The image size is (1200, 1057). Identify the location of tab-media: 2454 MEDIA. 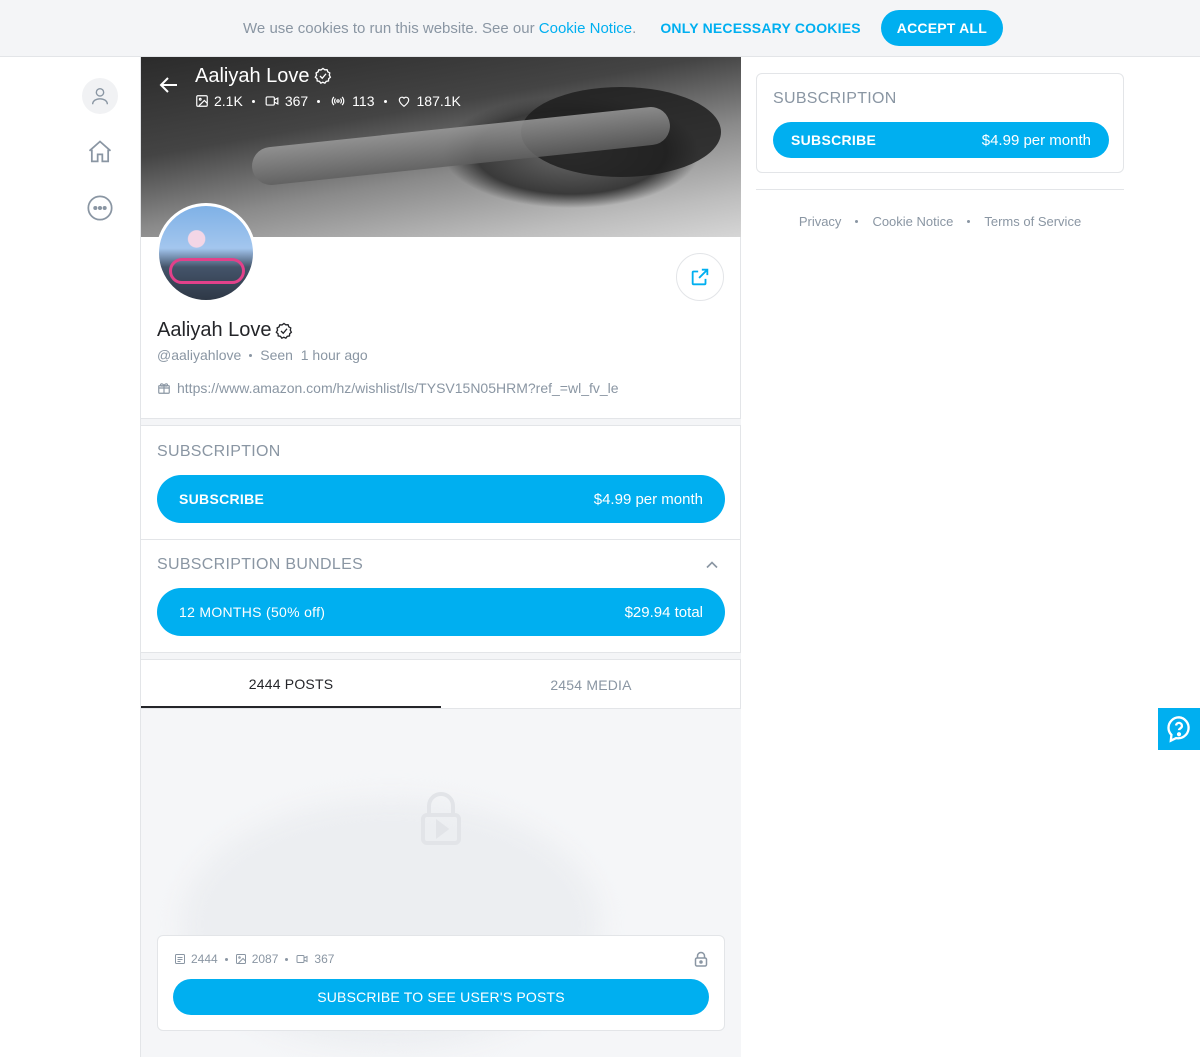
(591, 684).